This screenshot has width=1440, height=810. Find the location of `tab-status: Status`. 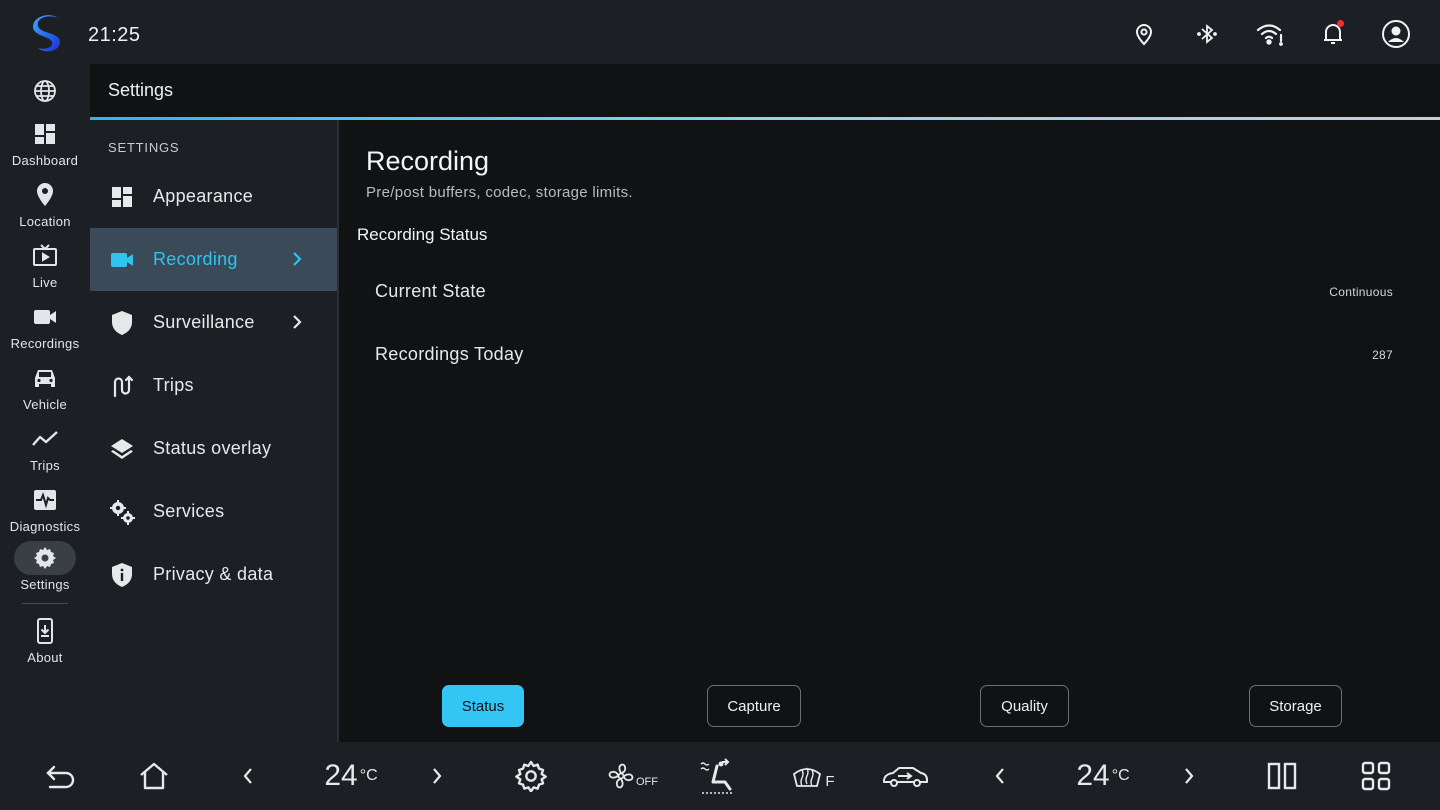

tab-status: Status is located at coordinates (483, 706).